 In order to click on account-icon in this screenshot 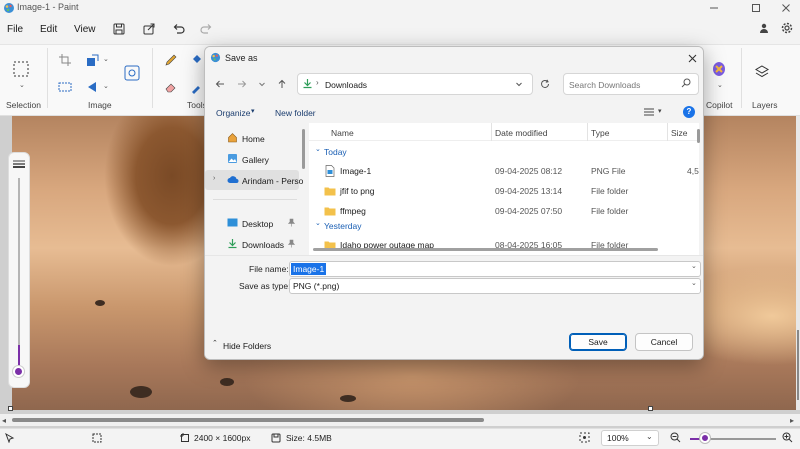, I will do `click(766, 30)`.